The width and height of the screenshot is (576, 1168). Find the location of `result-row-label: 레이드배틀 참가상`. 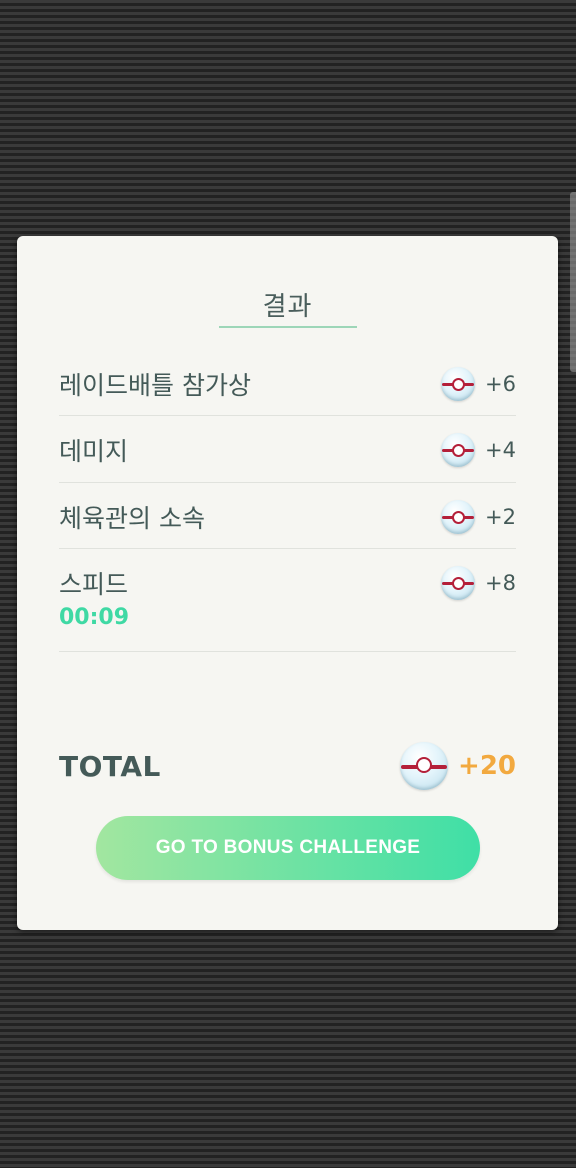

result-row-label: 레이드배틀 참가상 is located at coordinates (155, 385).